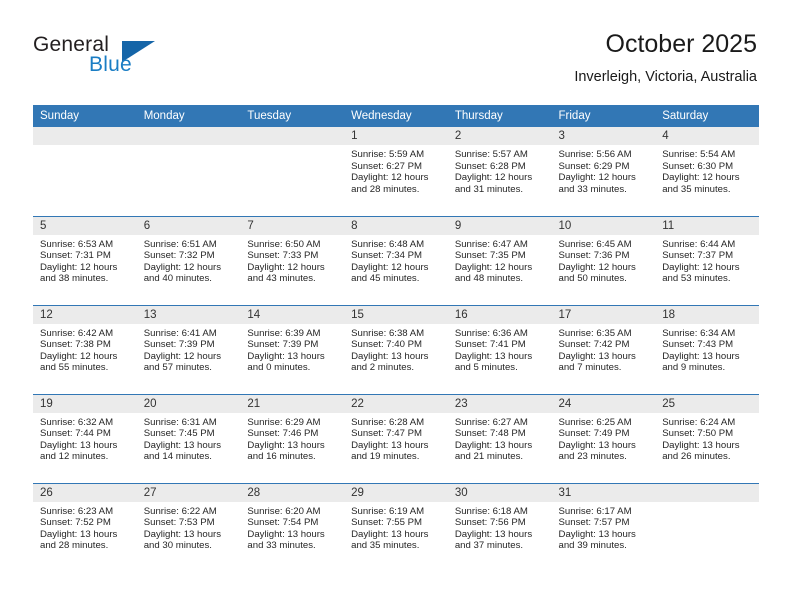  I want to click on sunrise-text: Sunrise: 6:20 AM, so click(284, 511).